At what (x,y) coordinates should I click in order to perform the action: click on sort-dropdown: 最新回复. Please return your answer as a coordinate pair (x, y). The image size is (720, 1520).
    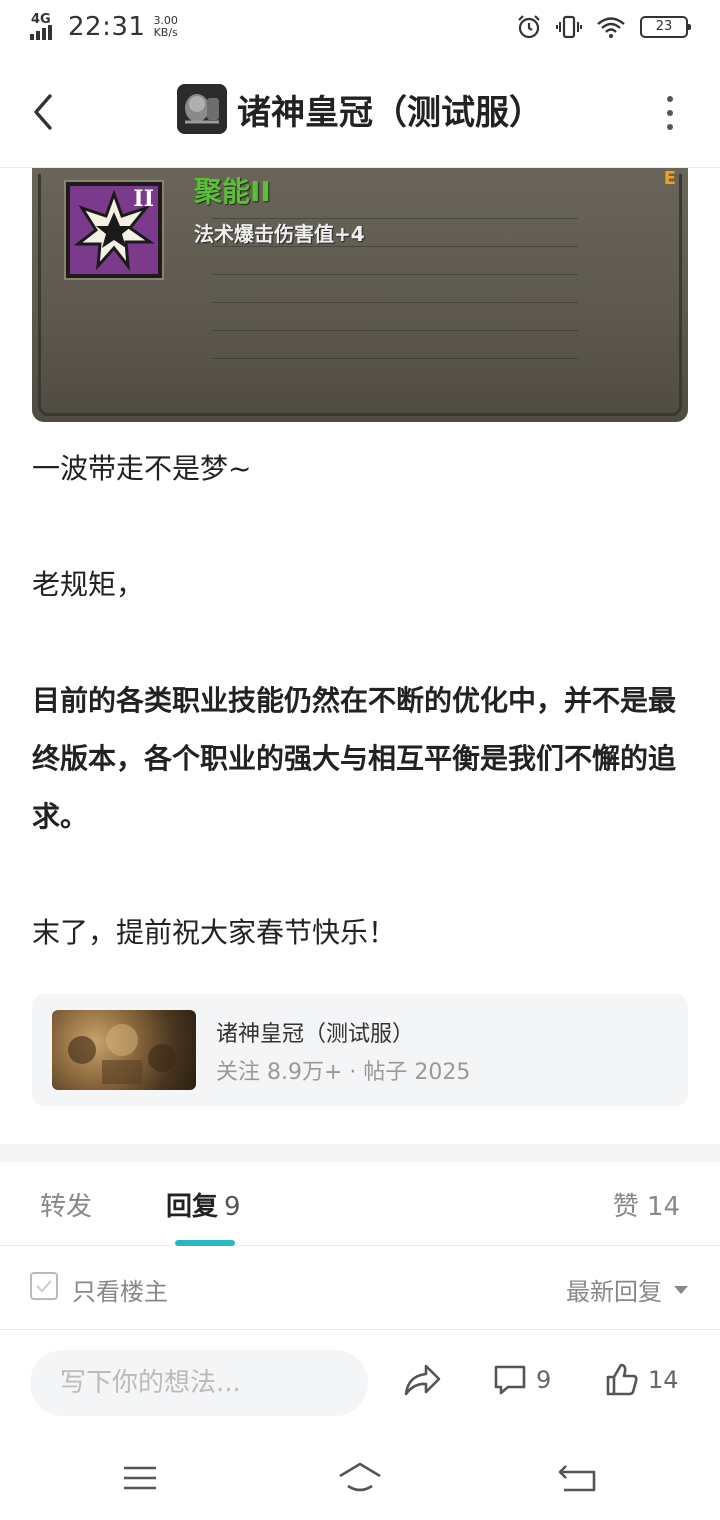
    Looking at the image, I should click on (627, 1289).